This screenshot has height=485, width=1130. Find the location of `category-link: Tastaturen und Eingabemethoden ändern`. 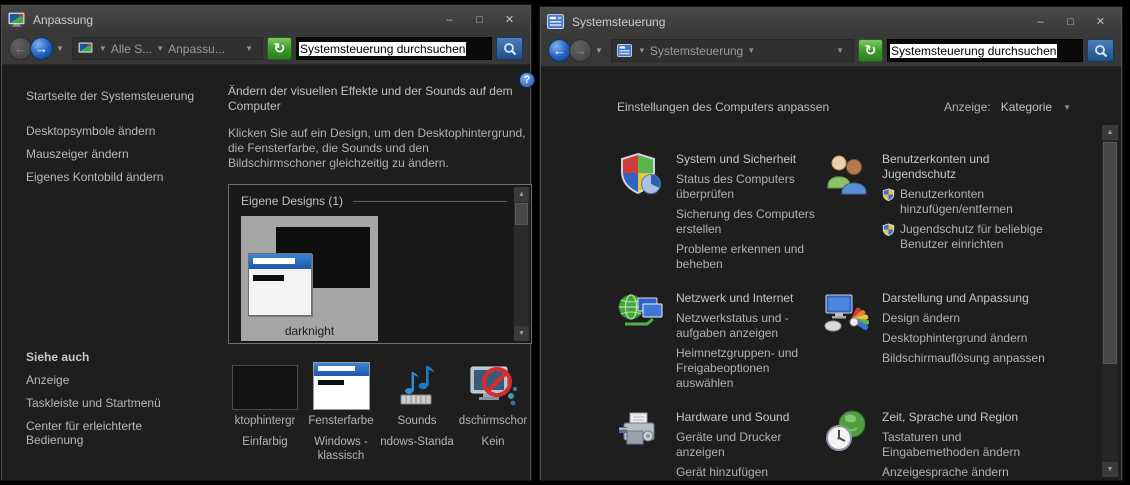

category-link: Tastaturen und Eingabemethoden ändern is located at coordinates (968, 445).